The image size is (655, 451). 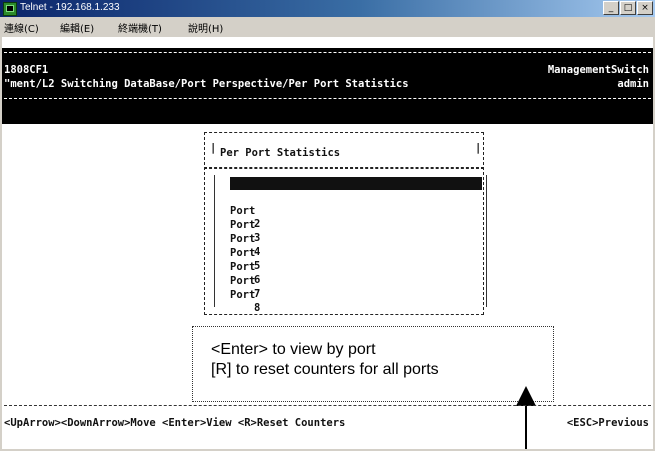 I want to click on panel-divider, so click(x=344, y=168).